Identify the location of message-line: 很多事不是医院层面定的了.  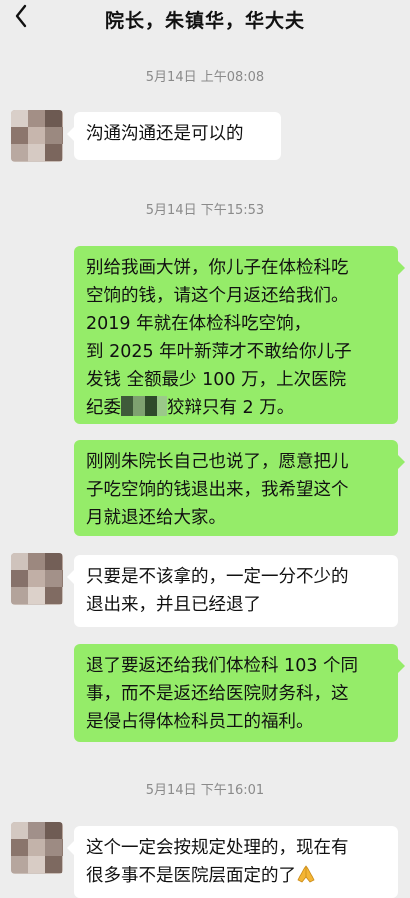
(236, 876).